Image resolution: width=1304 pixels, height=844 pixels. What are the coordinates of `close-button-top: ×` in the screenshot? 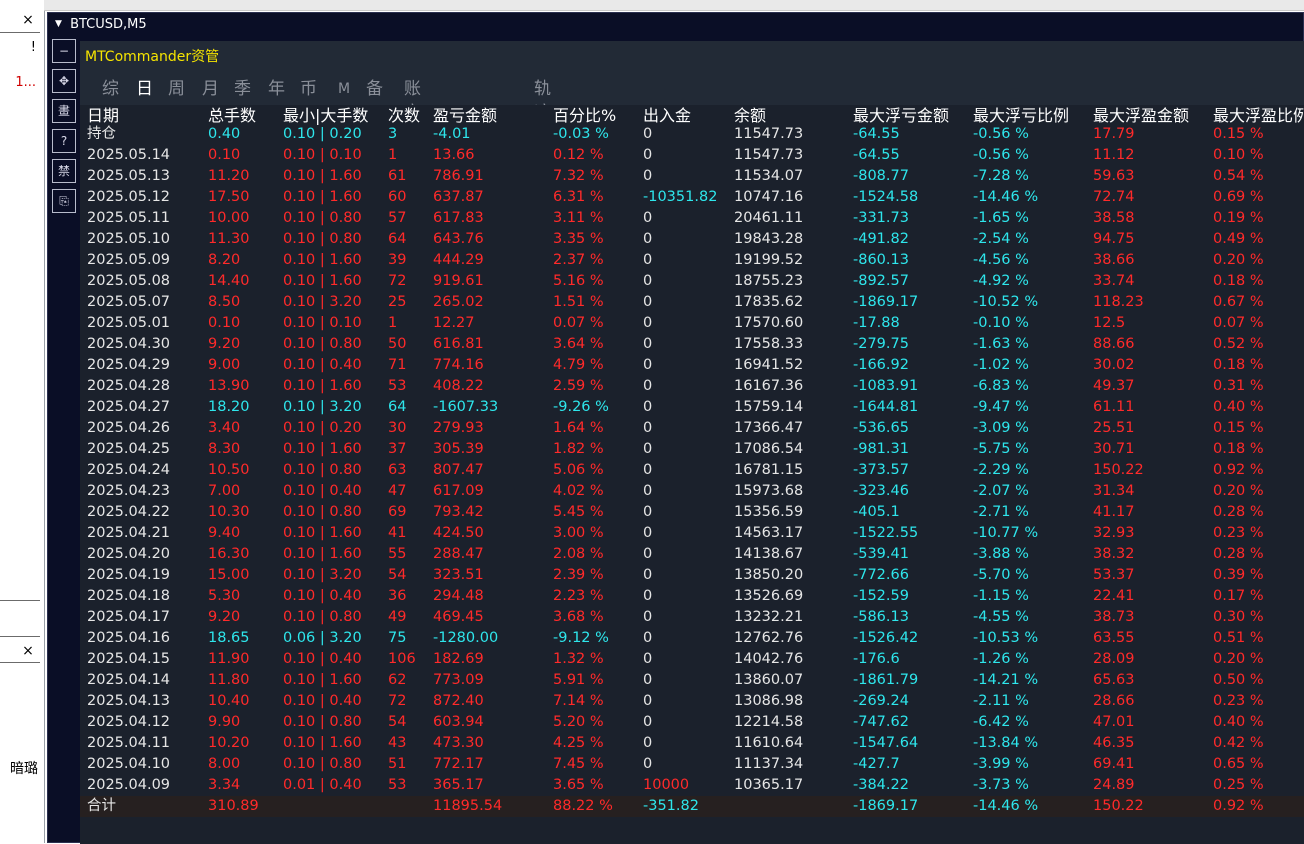 It's located at (28, 20).